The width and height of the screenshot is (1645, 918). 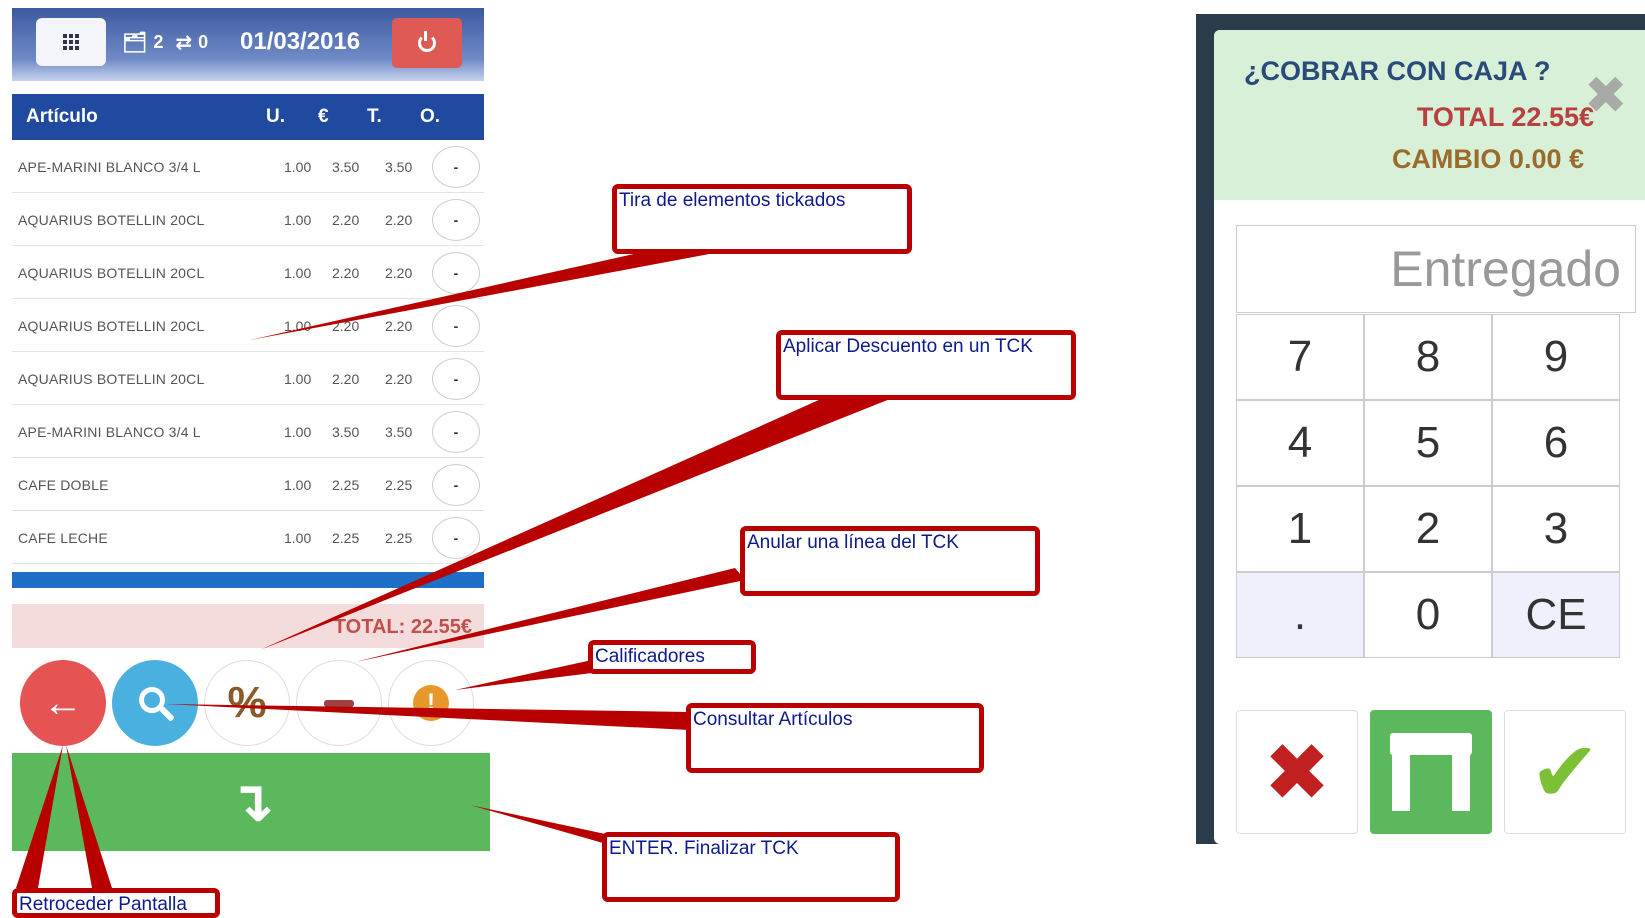 I want to click on callout-tira: Tira de elementos tickados, so click(x=762, y=219).